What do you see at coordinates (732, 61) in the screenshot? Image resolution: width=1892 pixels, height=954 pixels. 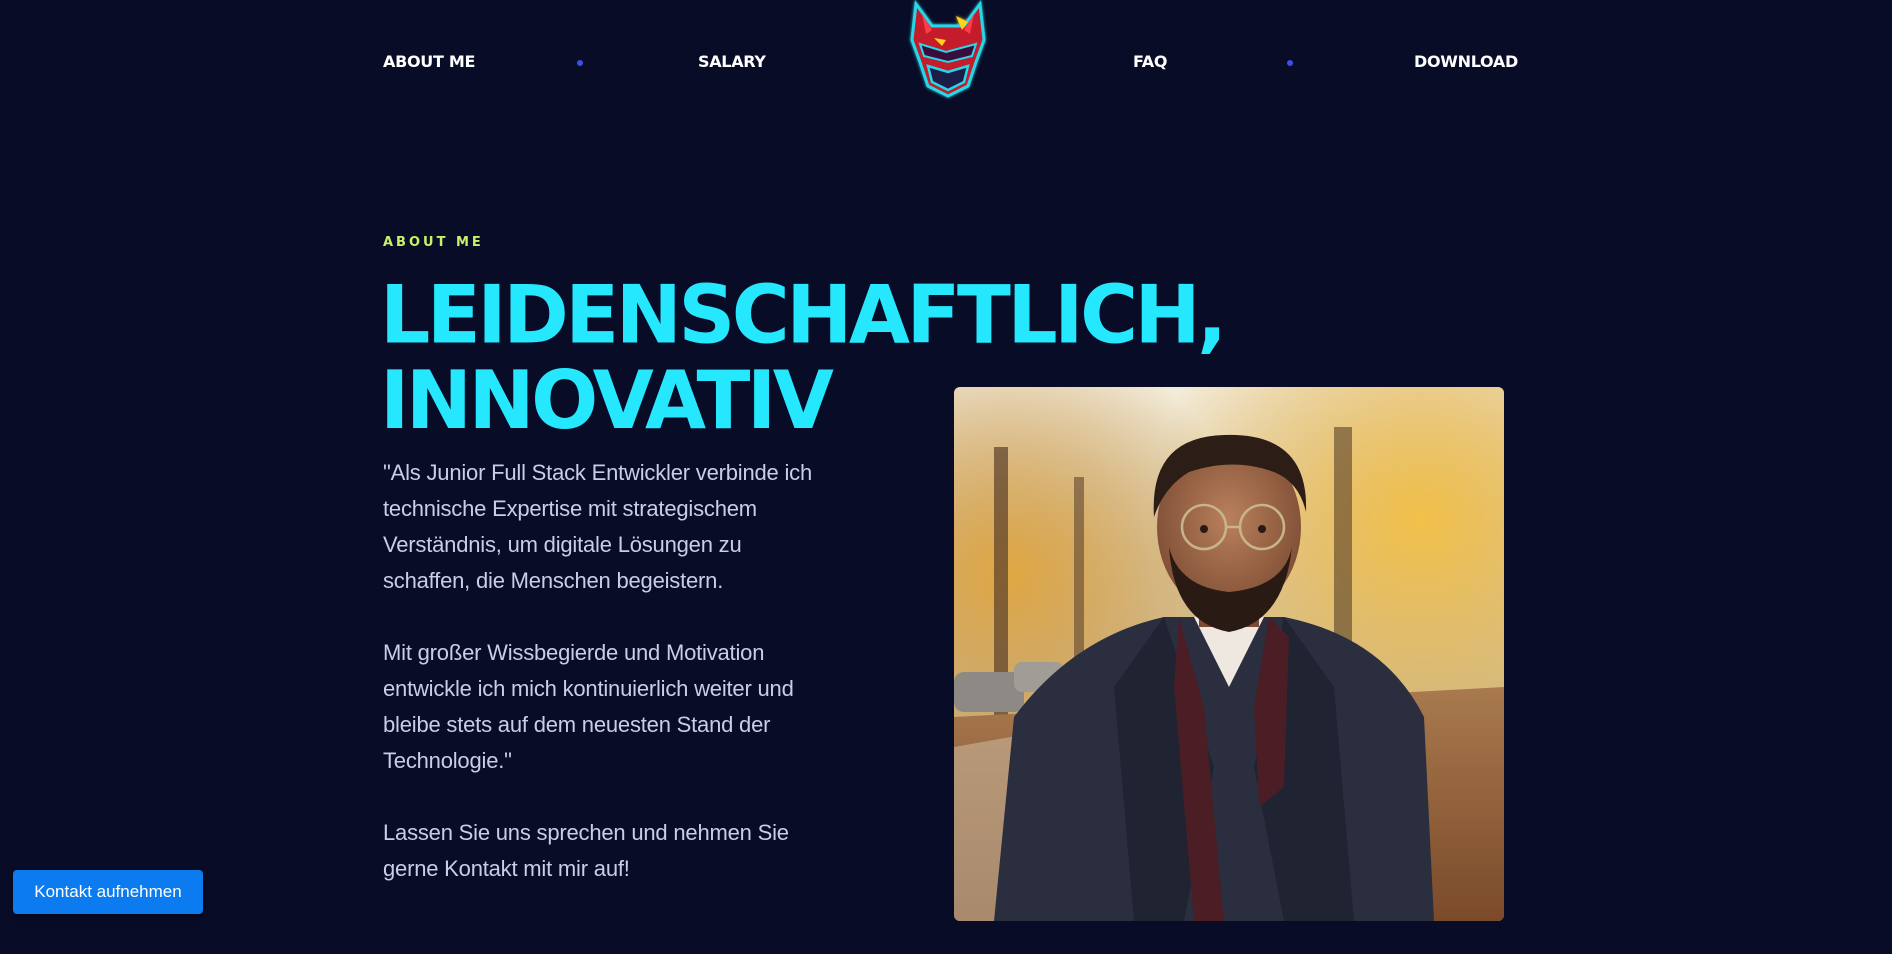 I see `nav-salary: SALARY` at bounding box center [732, 61].